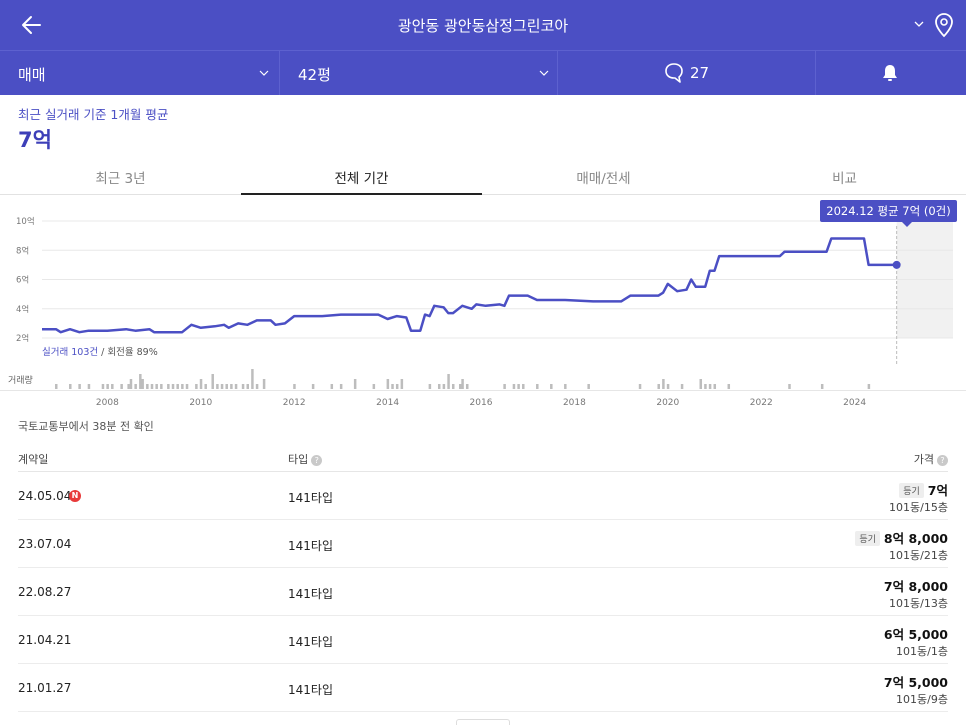 The image size is (966, 725). Describe the element at coordinates (483, 640) in the screenshot. I see `table-row: 21.04.21 141타입 6억 5,000 101동/1층` at that location.